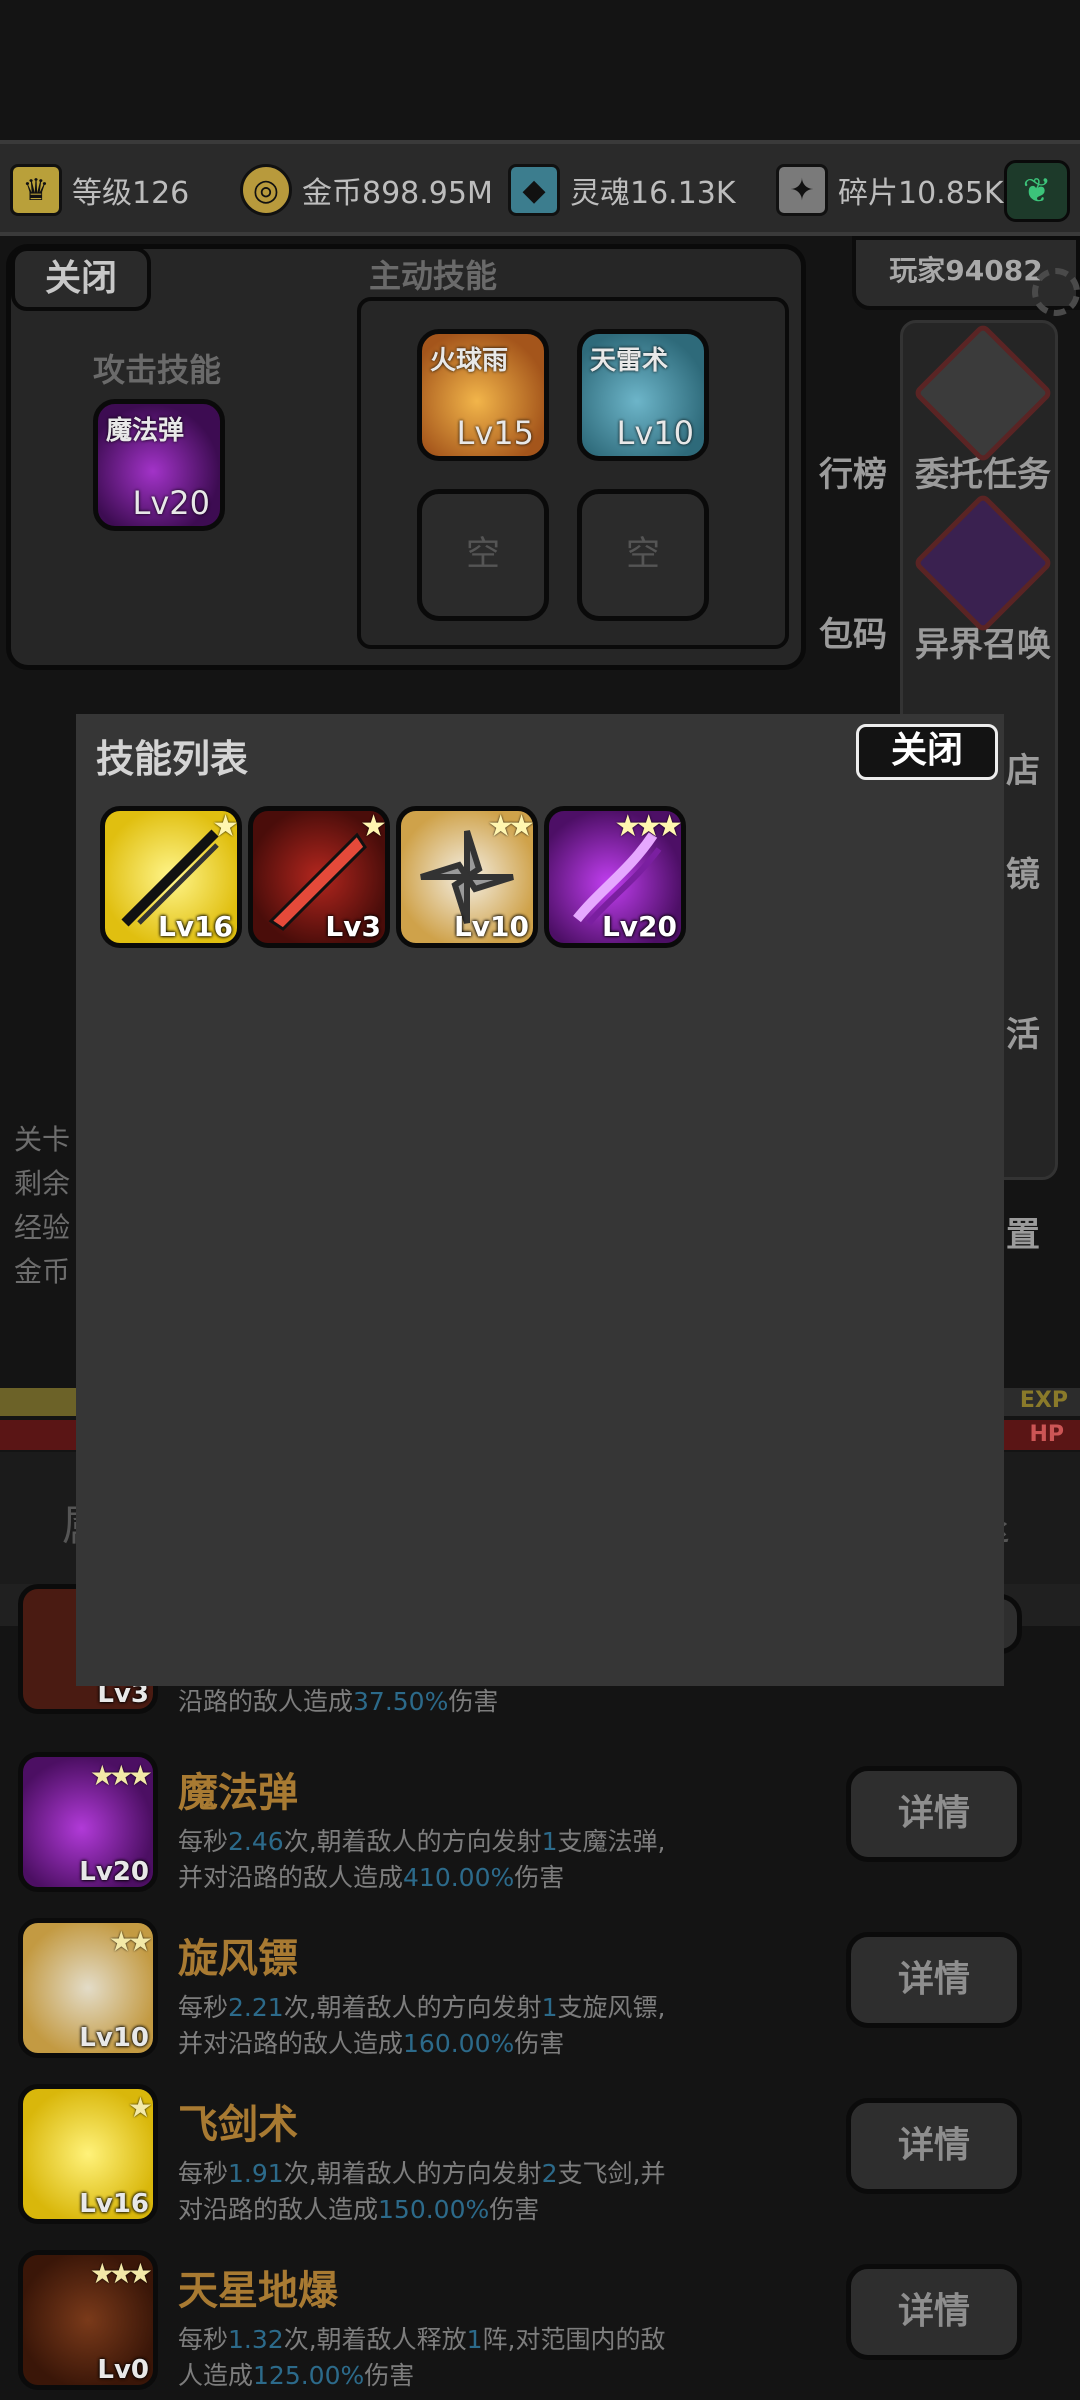  Describe the element at coordinates (983, 393) in the screenshot. I see `scroll-icon` at that location.